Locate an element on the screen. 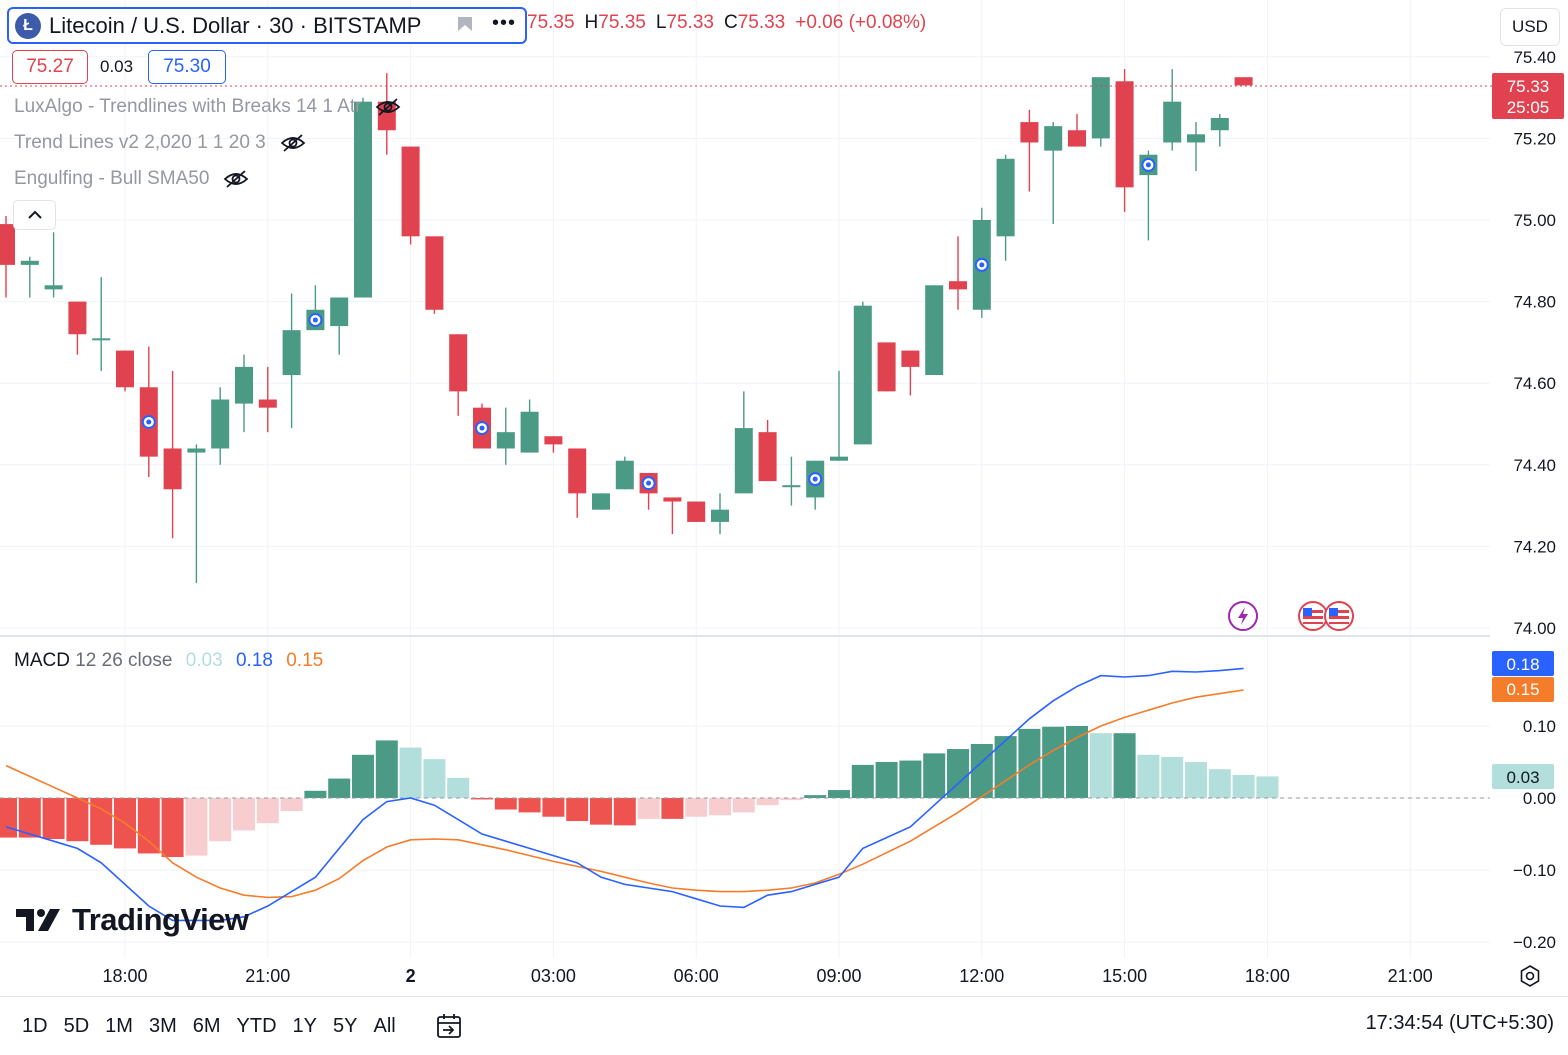  tradingview-wordmark: TradingView is located at coordinates (160, 919).